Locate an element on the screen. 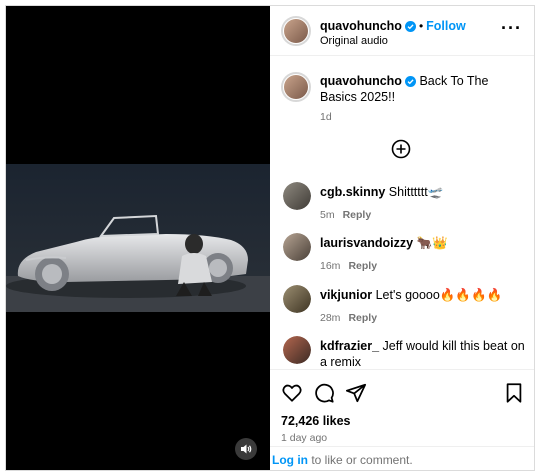 Image resolution: width=540 pixels, height=476 pixels. login-link: Log in is located at coordinates (290, 460).